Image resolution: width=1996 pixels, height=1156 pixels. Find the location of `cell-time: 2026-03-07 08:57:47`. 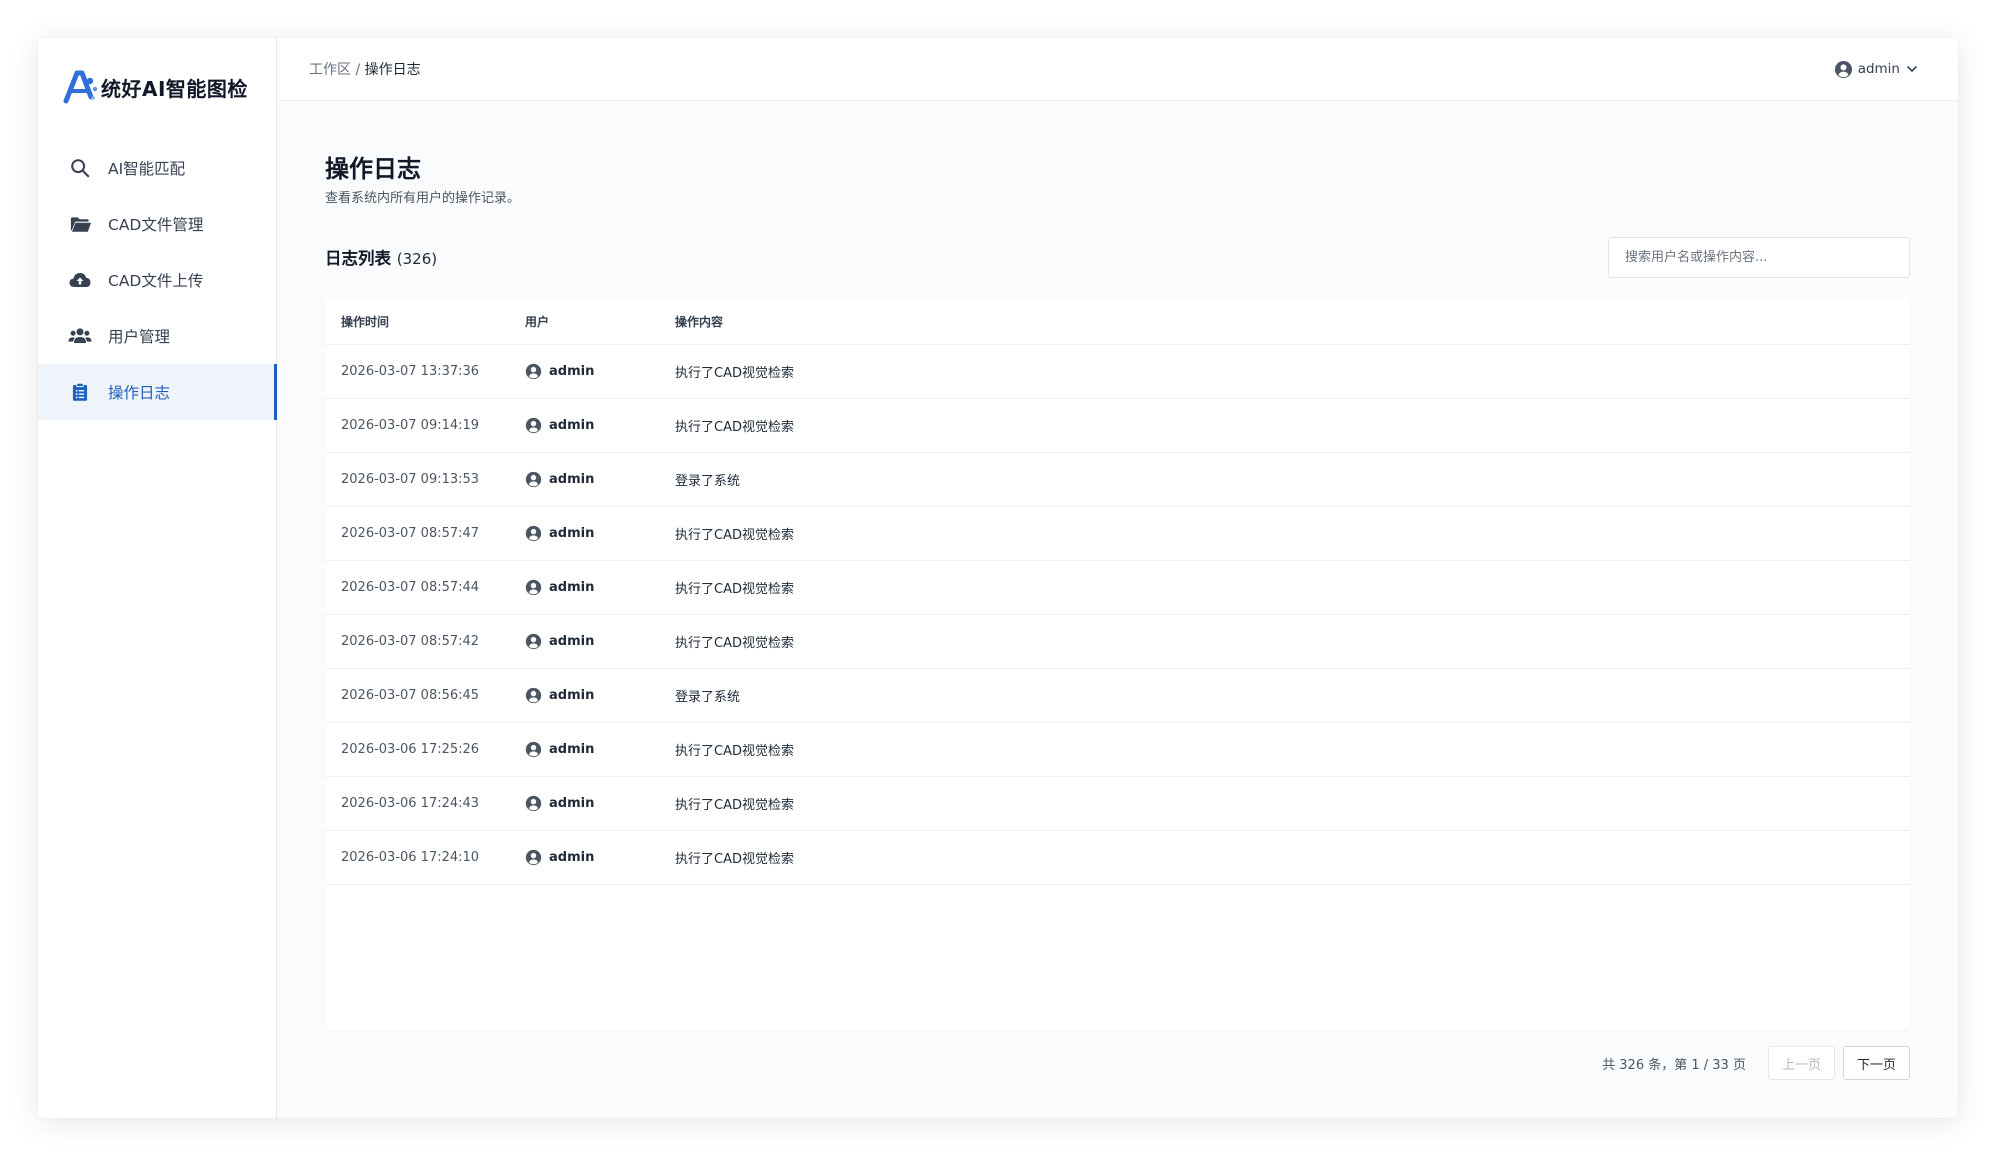

cell-time: 2026-03-07 08:57:47 is located at coordinates (410, 533).